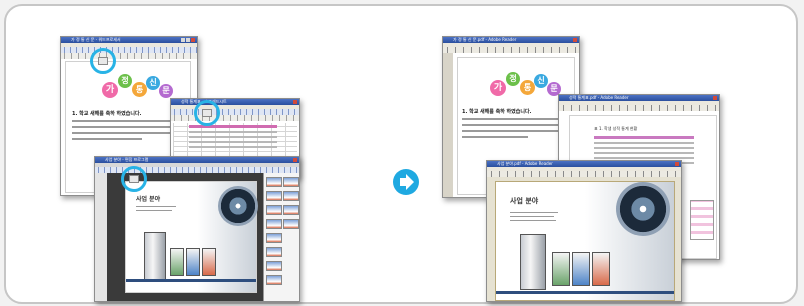  What do you see at coordinates (644, 137) in the screenshot?
I see `table-header-row` at bounding box center [644, 137].